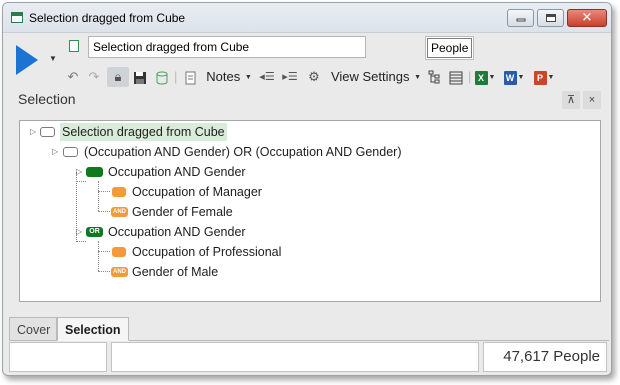 Image resolution: width=620 pixels, height=385 pixels. I want to click on powerpoint-icon: P ▼, so click(544, 77).